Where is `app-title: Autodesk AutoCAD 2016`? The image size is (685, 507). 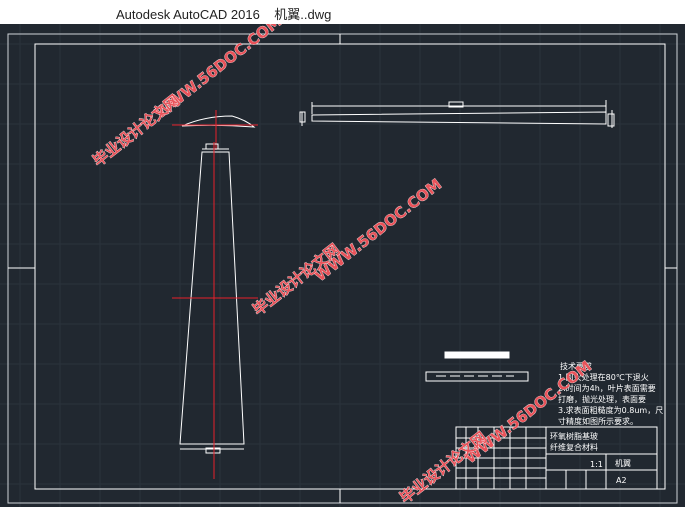 app-title: Autodesk AutoCAD 2016 is located at coordinates (188, 14).